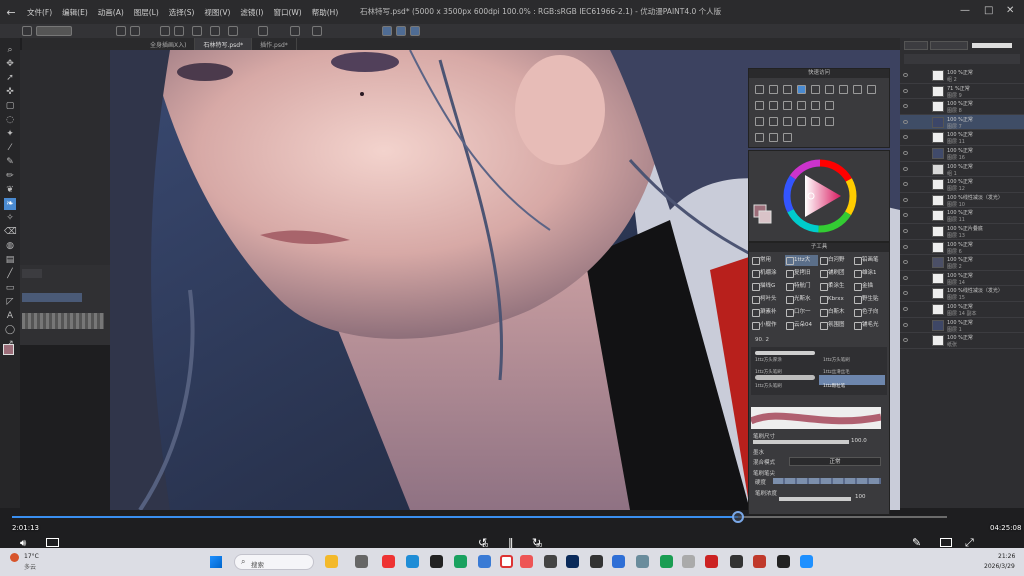 The image size is (1024, 576). Describe the element at coordinates (962, 216) in the screenshot. I see `layer-row: 100 %正常 图层 11` at that location.